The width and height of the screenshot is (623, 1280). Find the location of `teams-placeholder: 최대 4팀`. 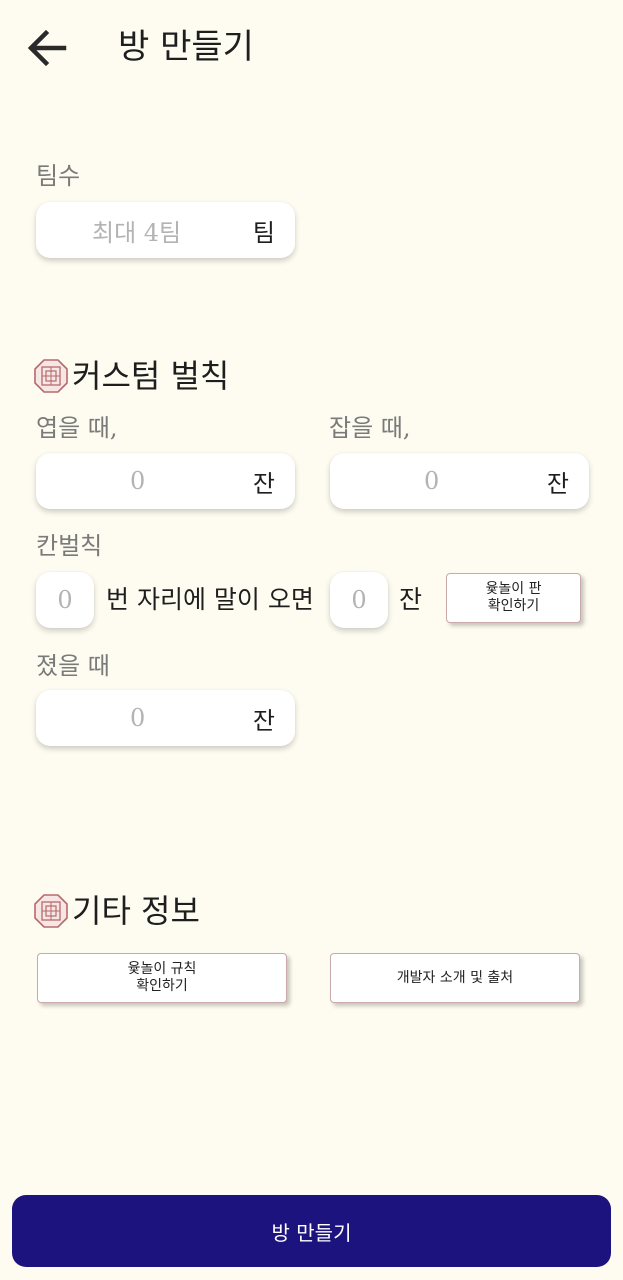

teams-placeholder: 최대 4팀 is located at coordinates (137, 232).